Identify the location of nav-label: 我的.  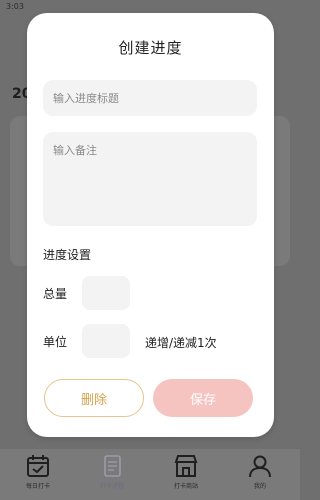
(259, 486).